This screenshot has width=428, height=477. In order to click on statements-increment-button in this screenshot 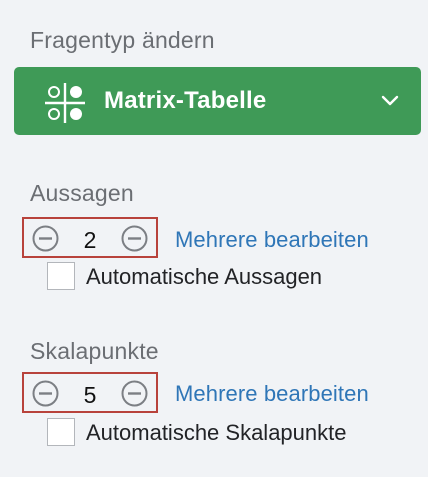, I will do `click(134, 238)`.